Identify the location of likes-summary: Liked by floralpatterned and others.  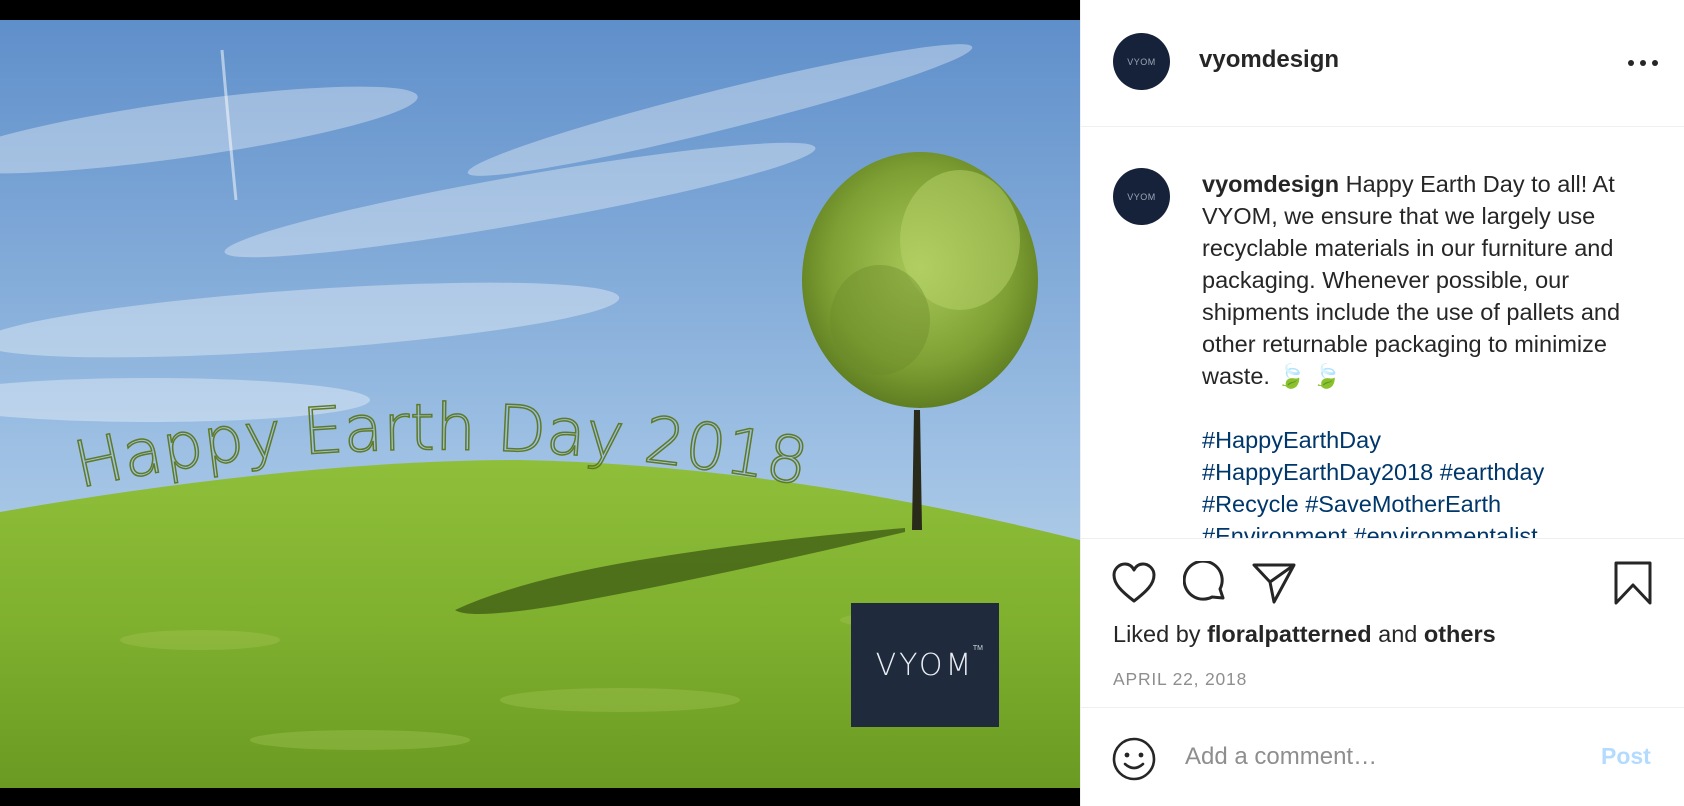
(1304, 634).